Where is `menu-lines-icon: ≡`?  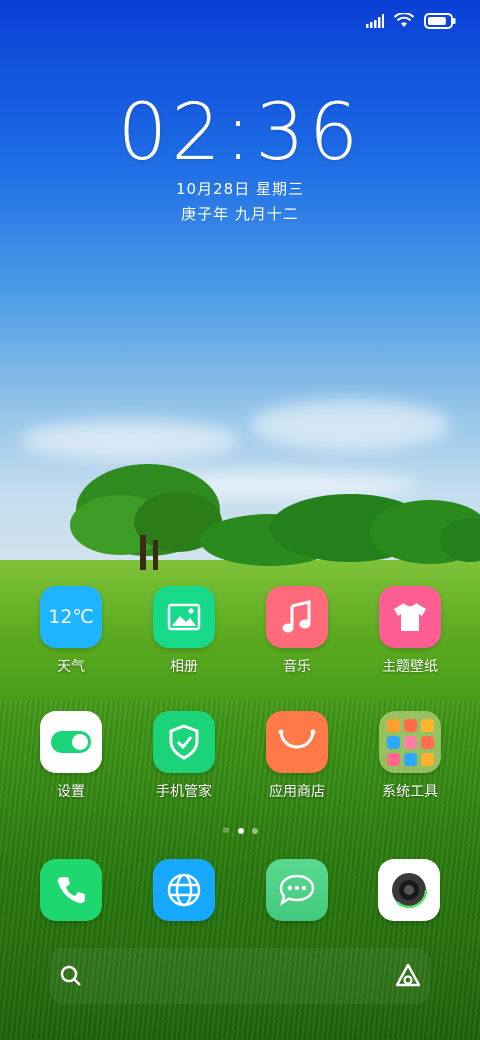 menu-lines-icon: ≡ is located at coordinates (226, 831).